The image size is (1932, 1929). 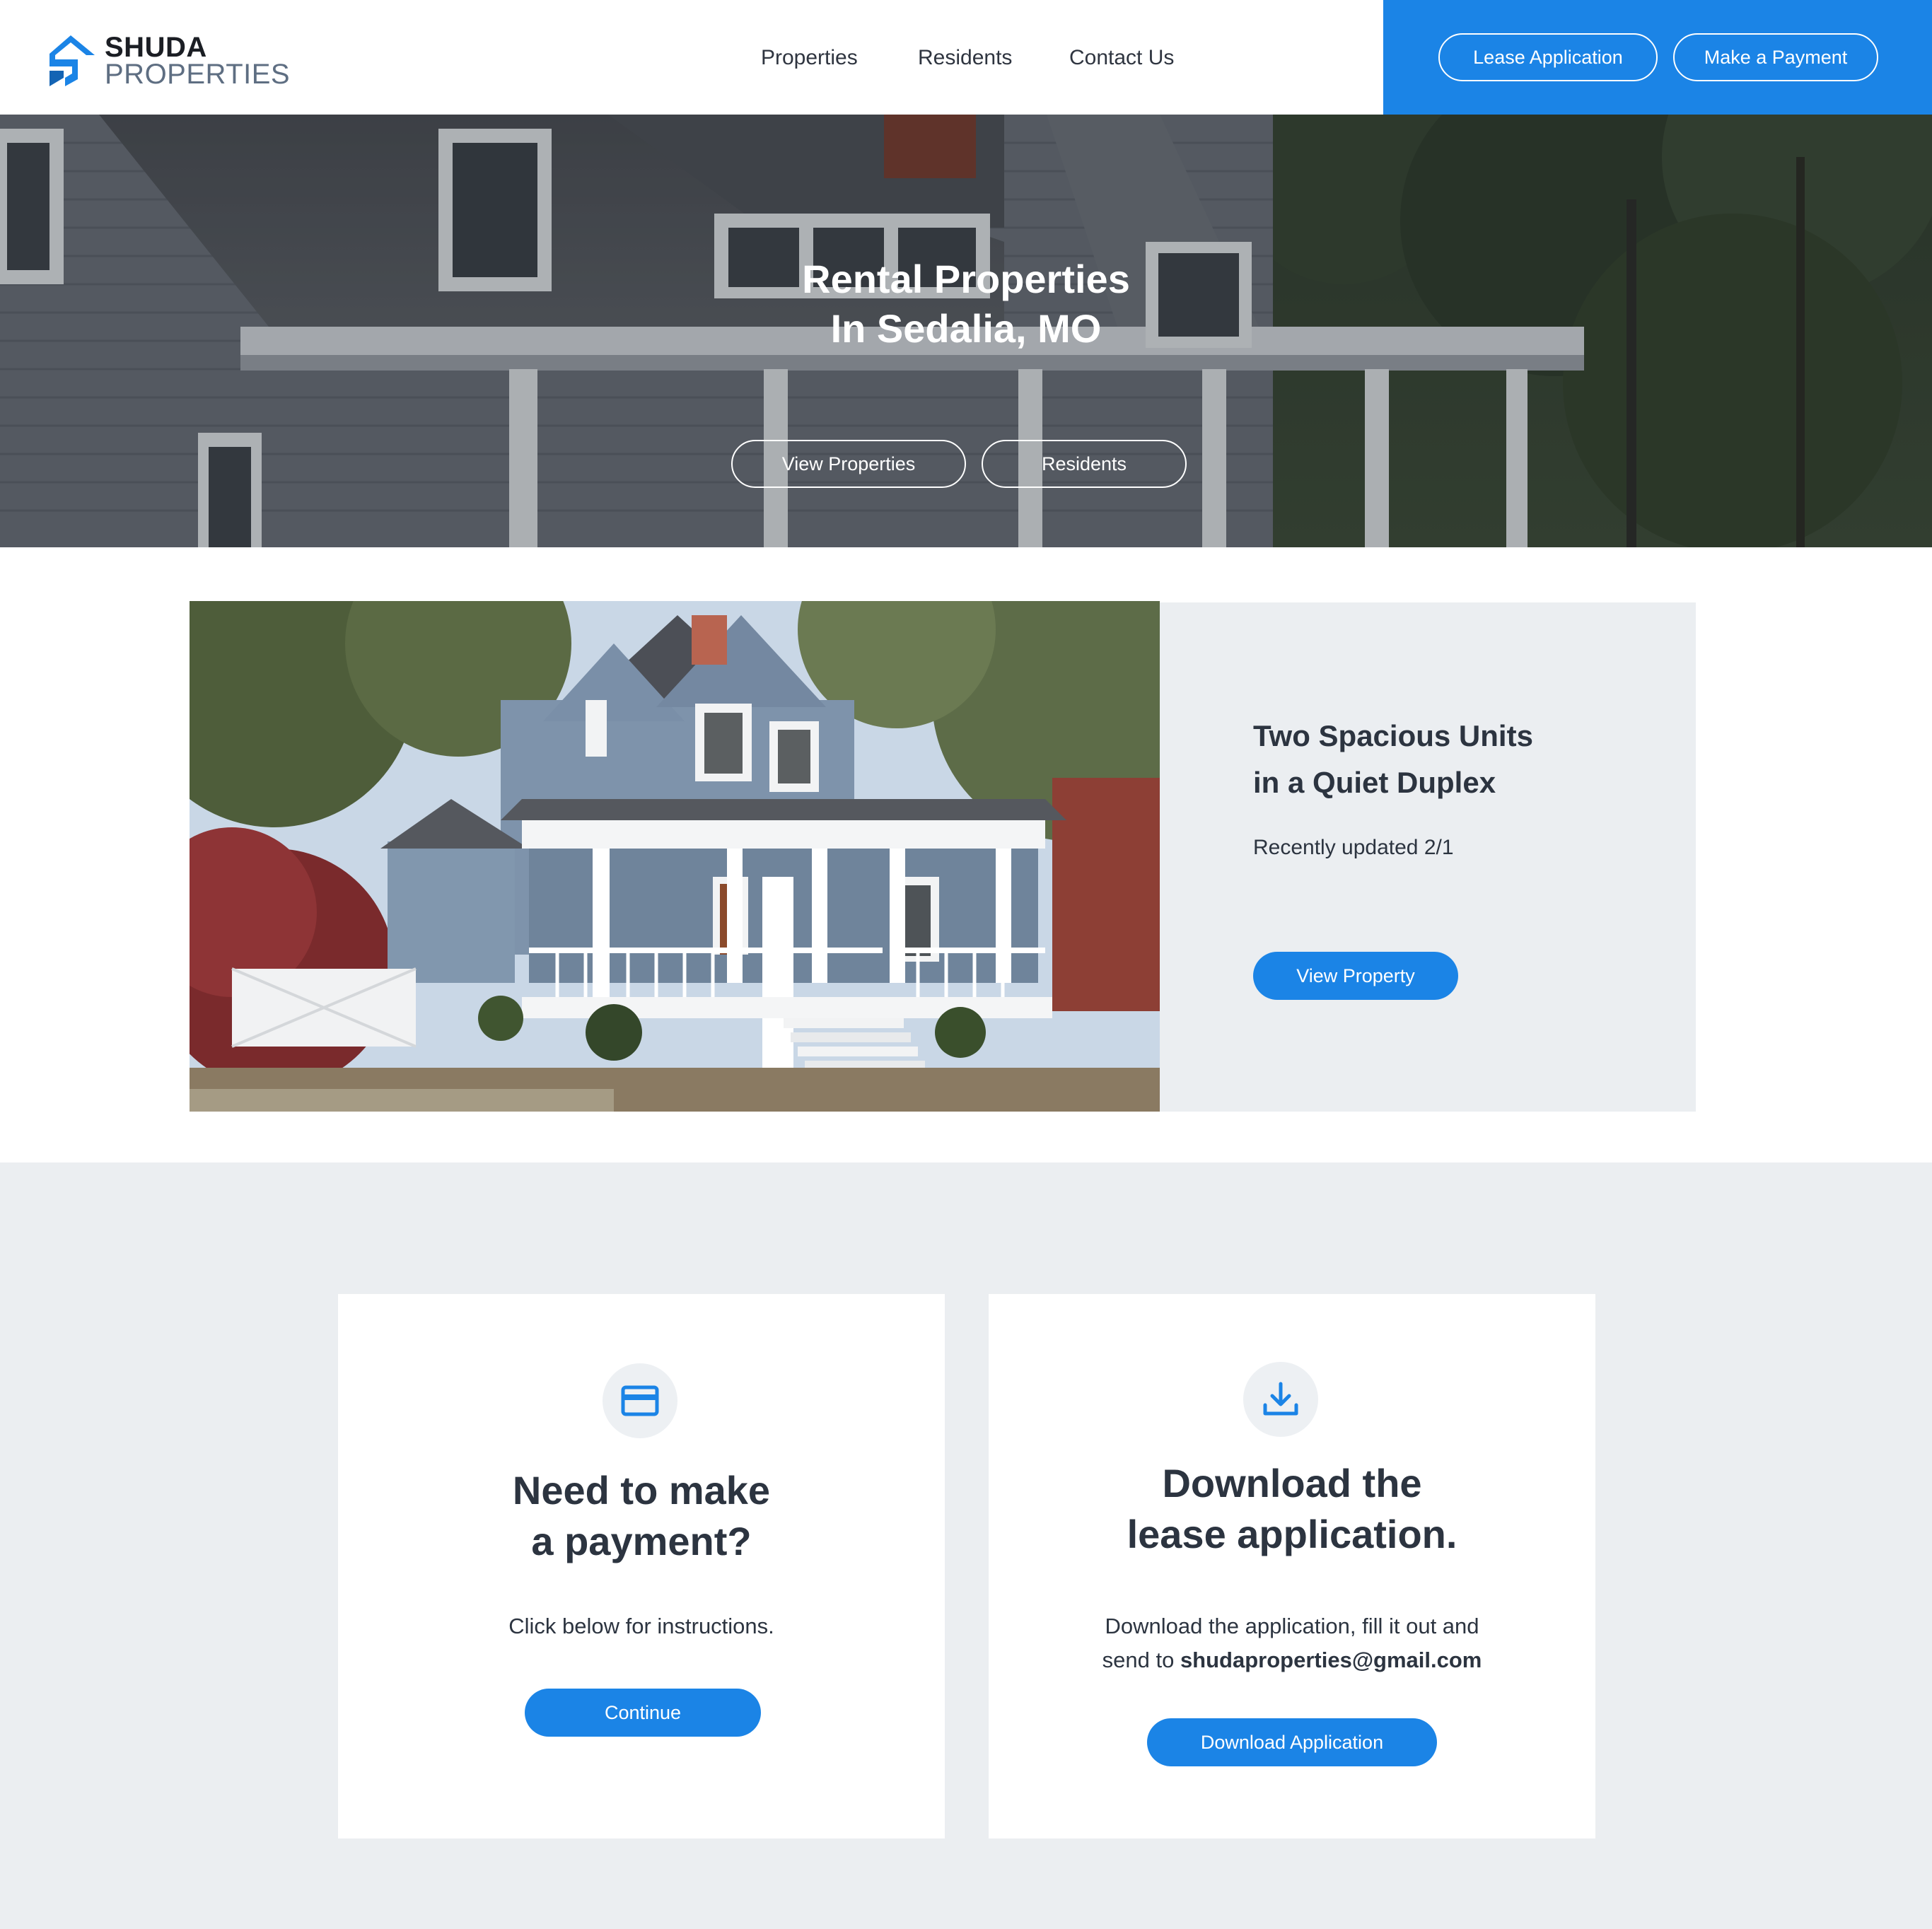 I want to click on continue-button: Continue, so click(x=643, y=1713).